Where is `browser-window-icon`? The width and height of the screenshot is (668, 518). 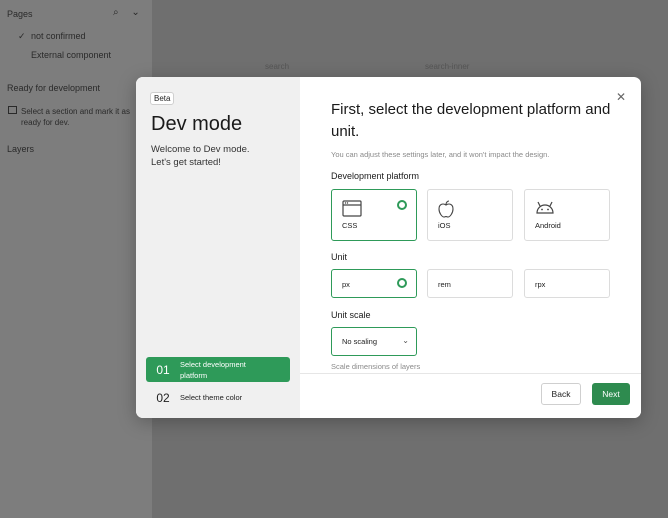 browser-window-icon is located at coordinates (352, 210).